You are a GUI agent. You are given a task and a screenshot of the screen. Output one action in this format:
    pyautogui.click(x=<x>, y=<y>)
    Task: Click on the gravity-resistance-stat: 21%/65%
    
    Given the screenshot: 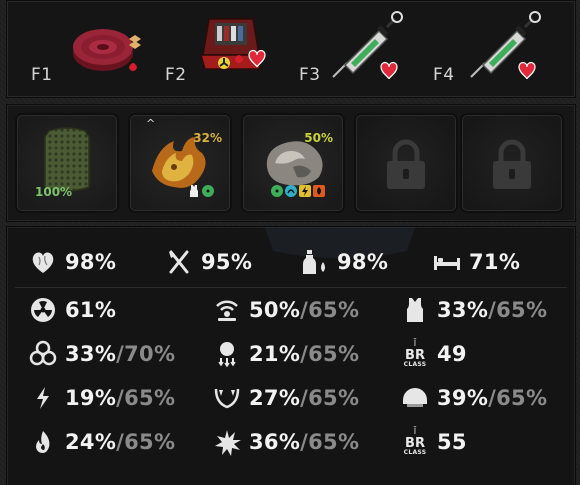 What is the action you would take?
    pyautogui.click(x=286, y=354)
    